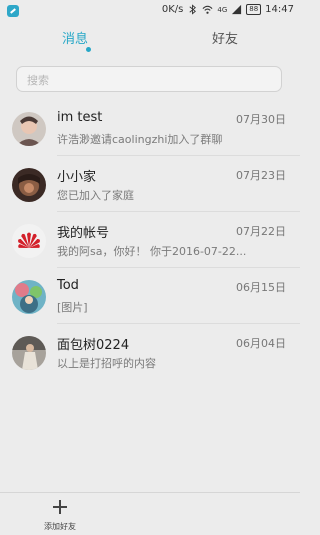 This screenshot has height=535, width=320. What do you see at coordinates (83, 233) in the screenshot?
I see `conversation-name: 我的帐号` at bounding box center [83, 233].